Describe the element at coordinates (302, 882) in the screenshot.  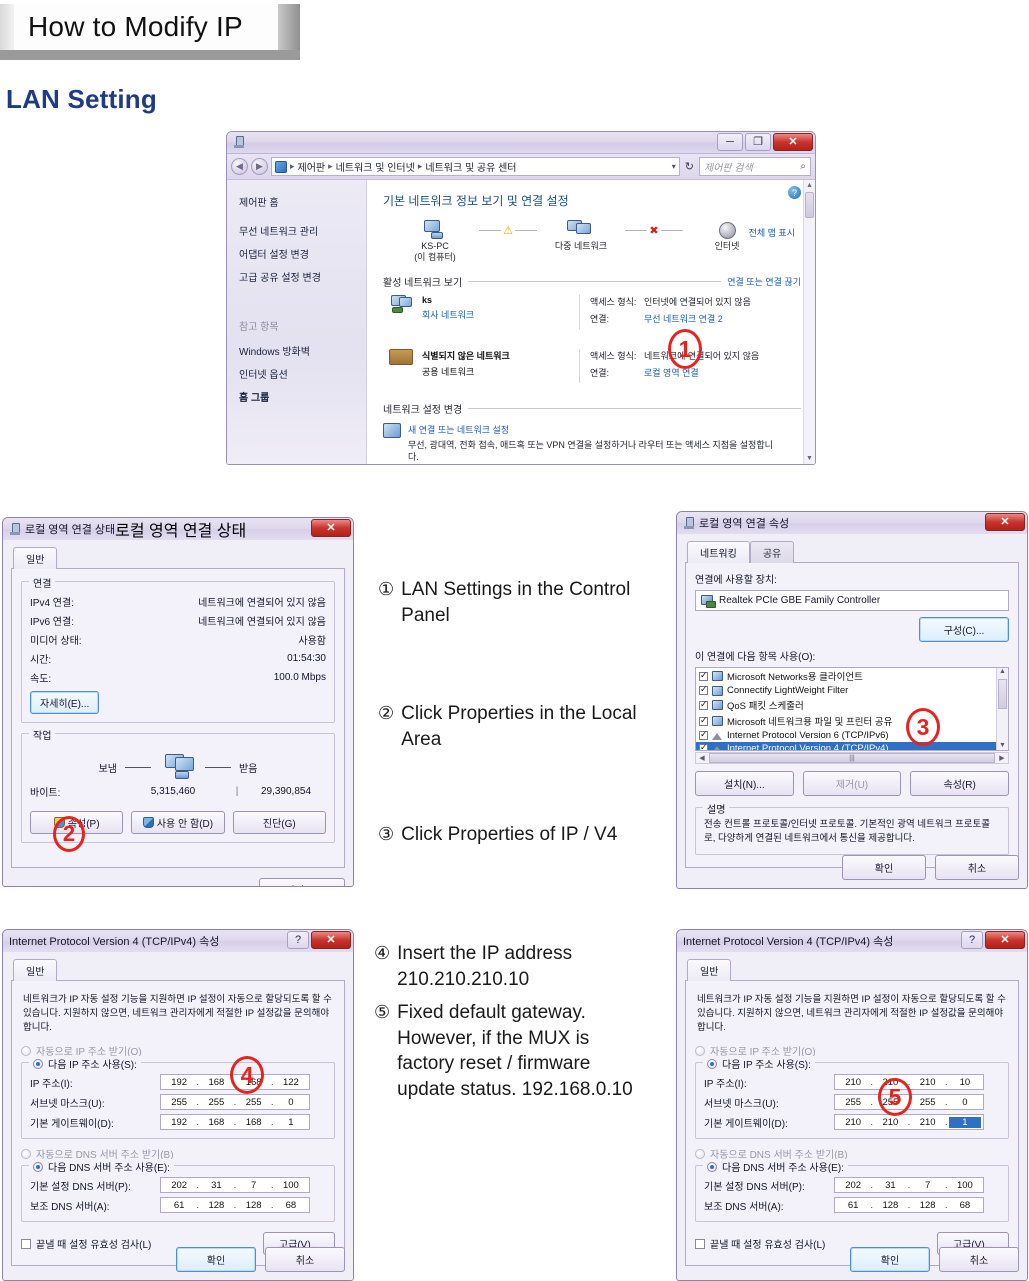
I see `close-dialog-button: 닫기(C)` at that location.